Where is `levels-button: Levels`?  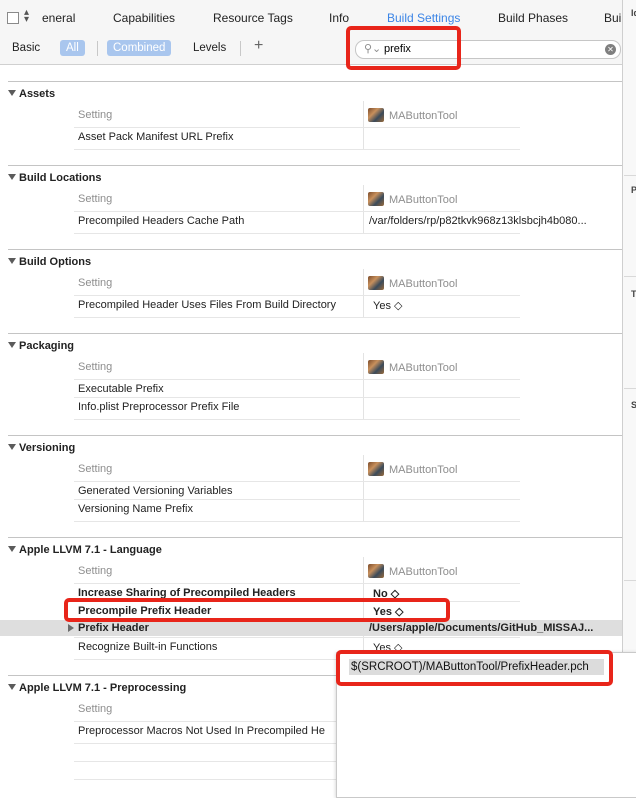 levels-button: Levels is located at coordinates (209, 48).